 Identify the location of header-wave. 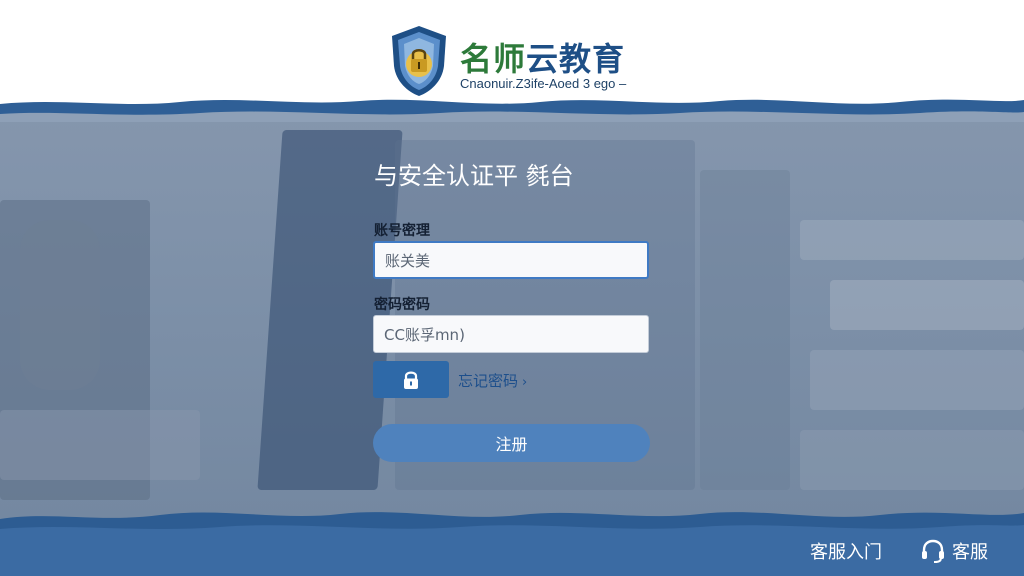
(512, 110).